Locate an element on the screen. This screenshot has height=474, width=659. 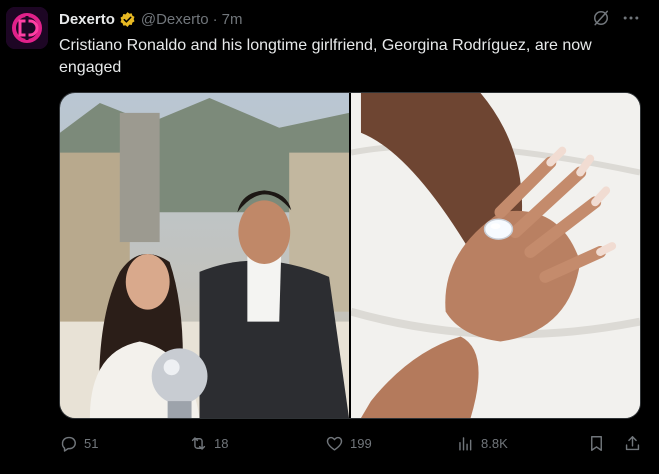
views-button: 8.8K is located at coordinates (482, 443).